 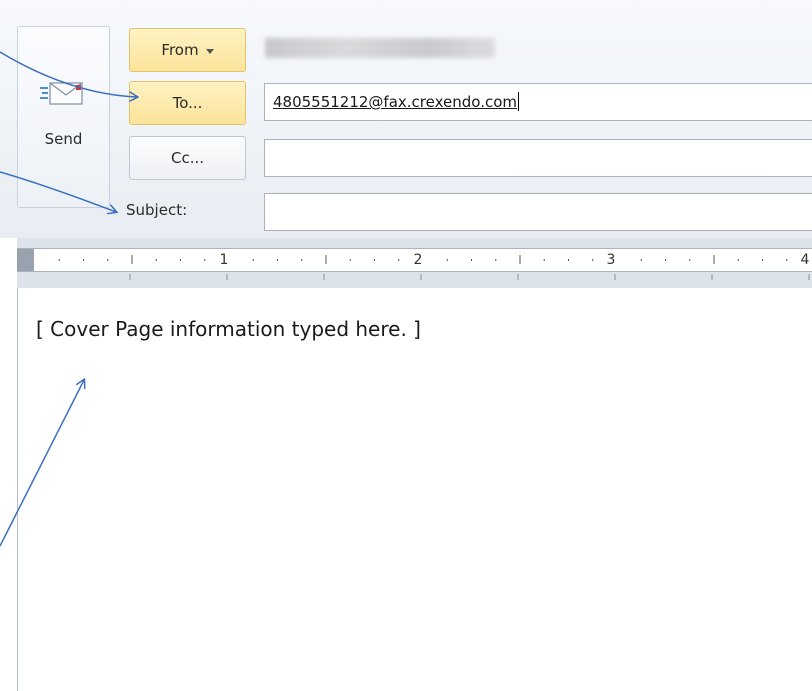 I want to click on arrow-subject, so click(x=58, y=191).